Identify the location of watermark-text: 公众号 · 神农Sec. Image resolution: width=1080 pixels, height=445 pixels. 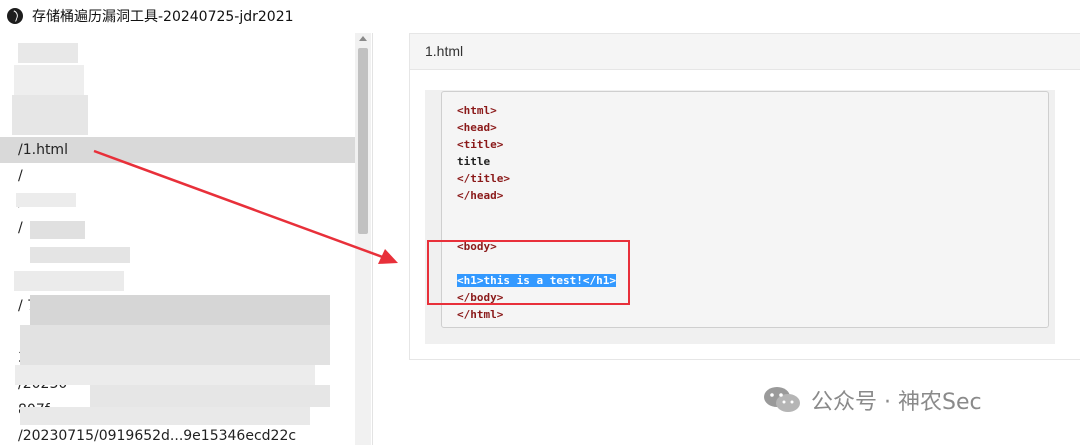
(896, 402).